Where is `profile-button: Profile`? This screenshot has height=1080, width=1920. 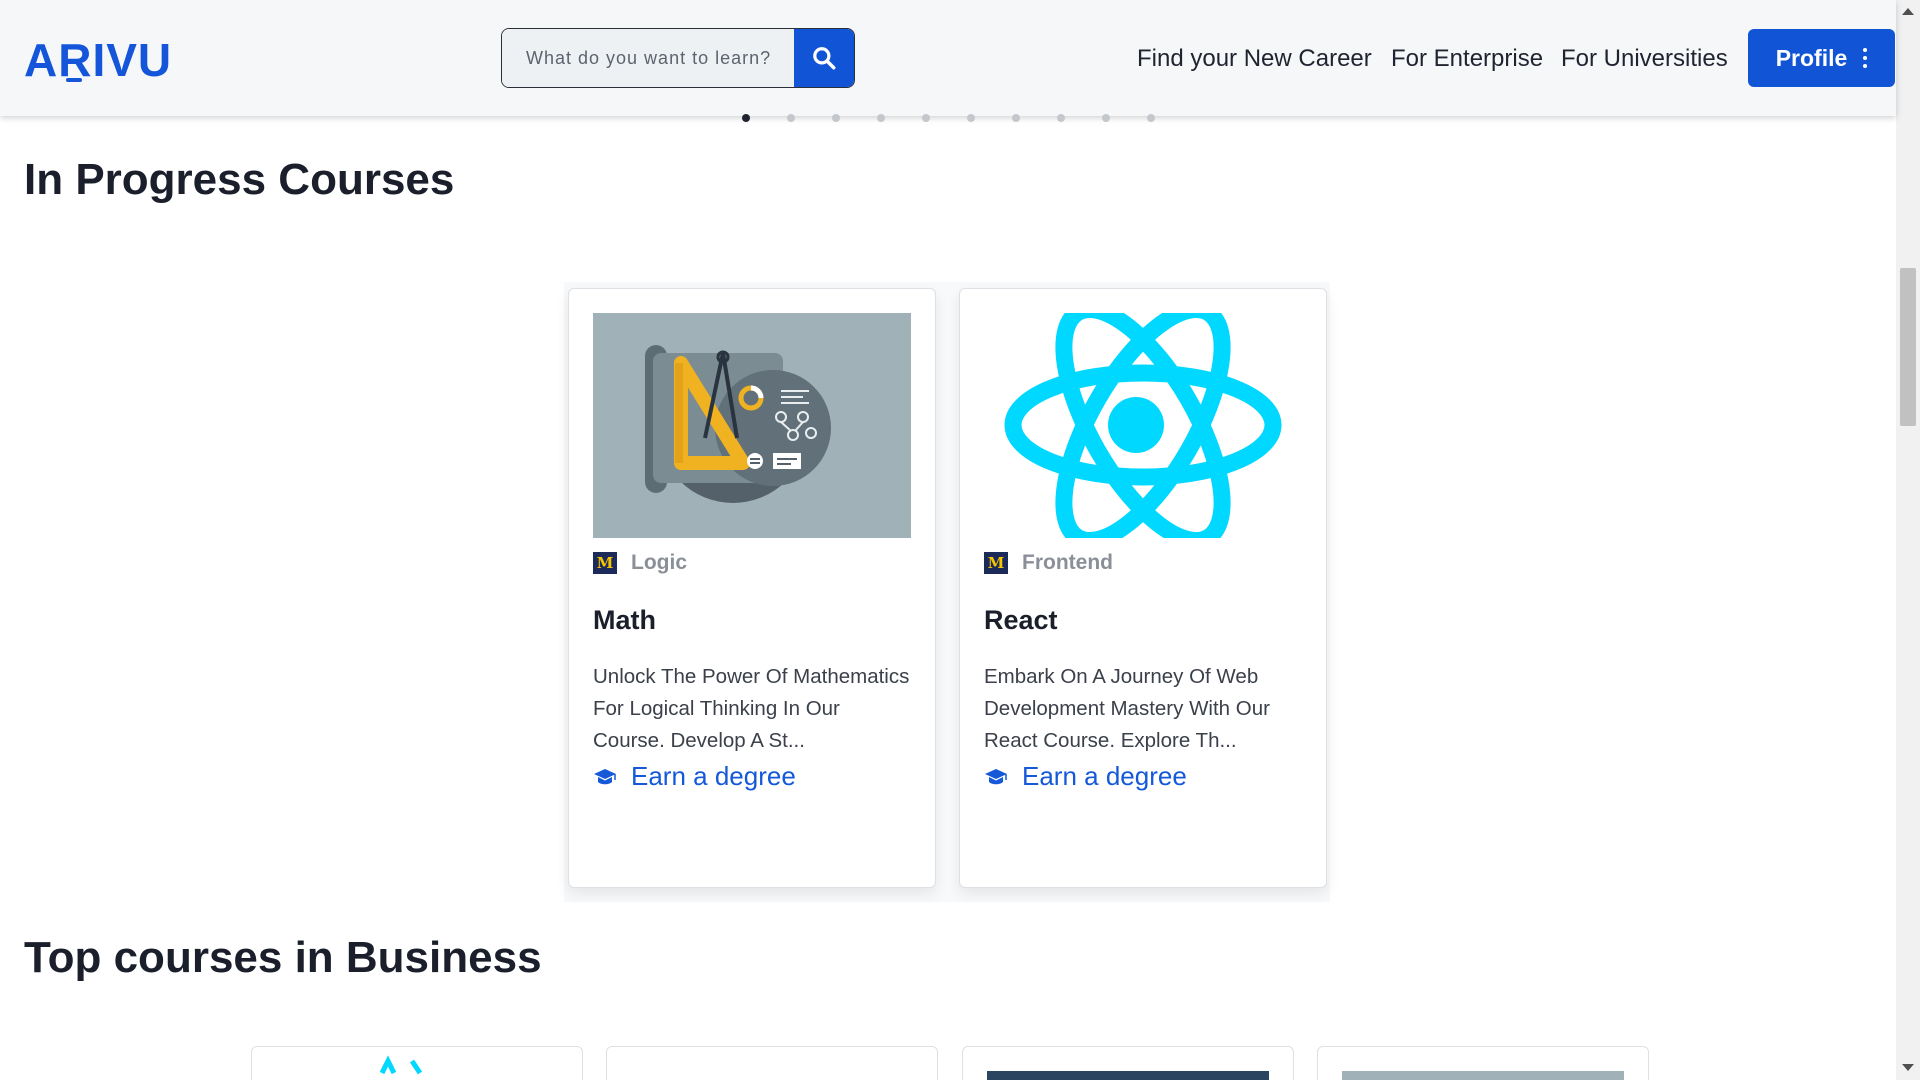
profile-button: Profile is located at coordinates (1821, 58).